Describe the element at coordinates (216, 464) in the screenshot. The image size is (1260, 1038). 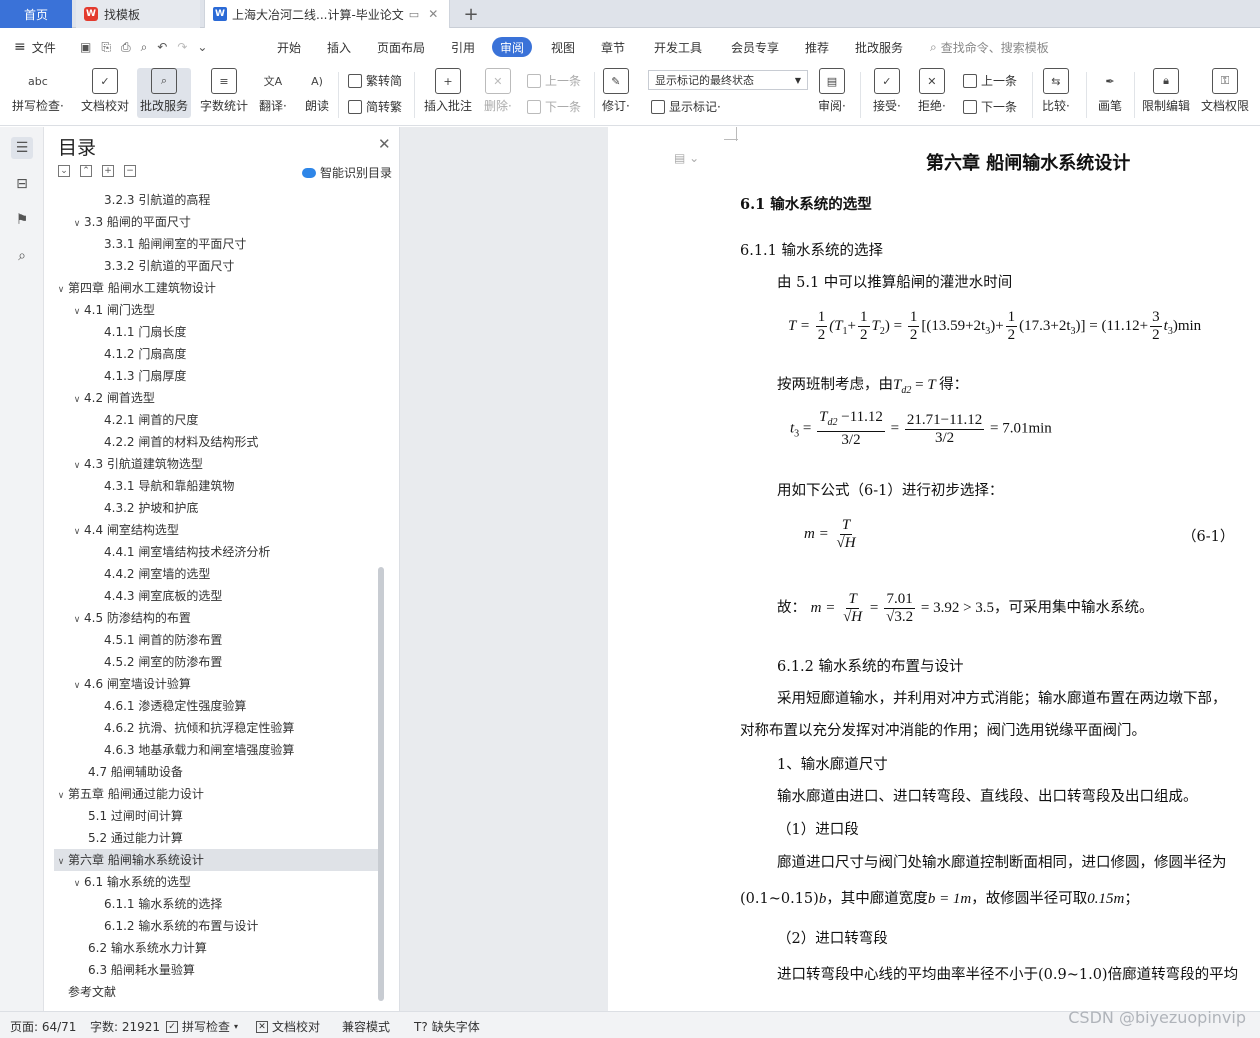
I see `toc-item: ∨ 4.3 引航道建筑物选型` at that location.